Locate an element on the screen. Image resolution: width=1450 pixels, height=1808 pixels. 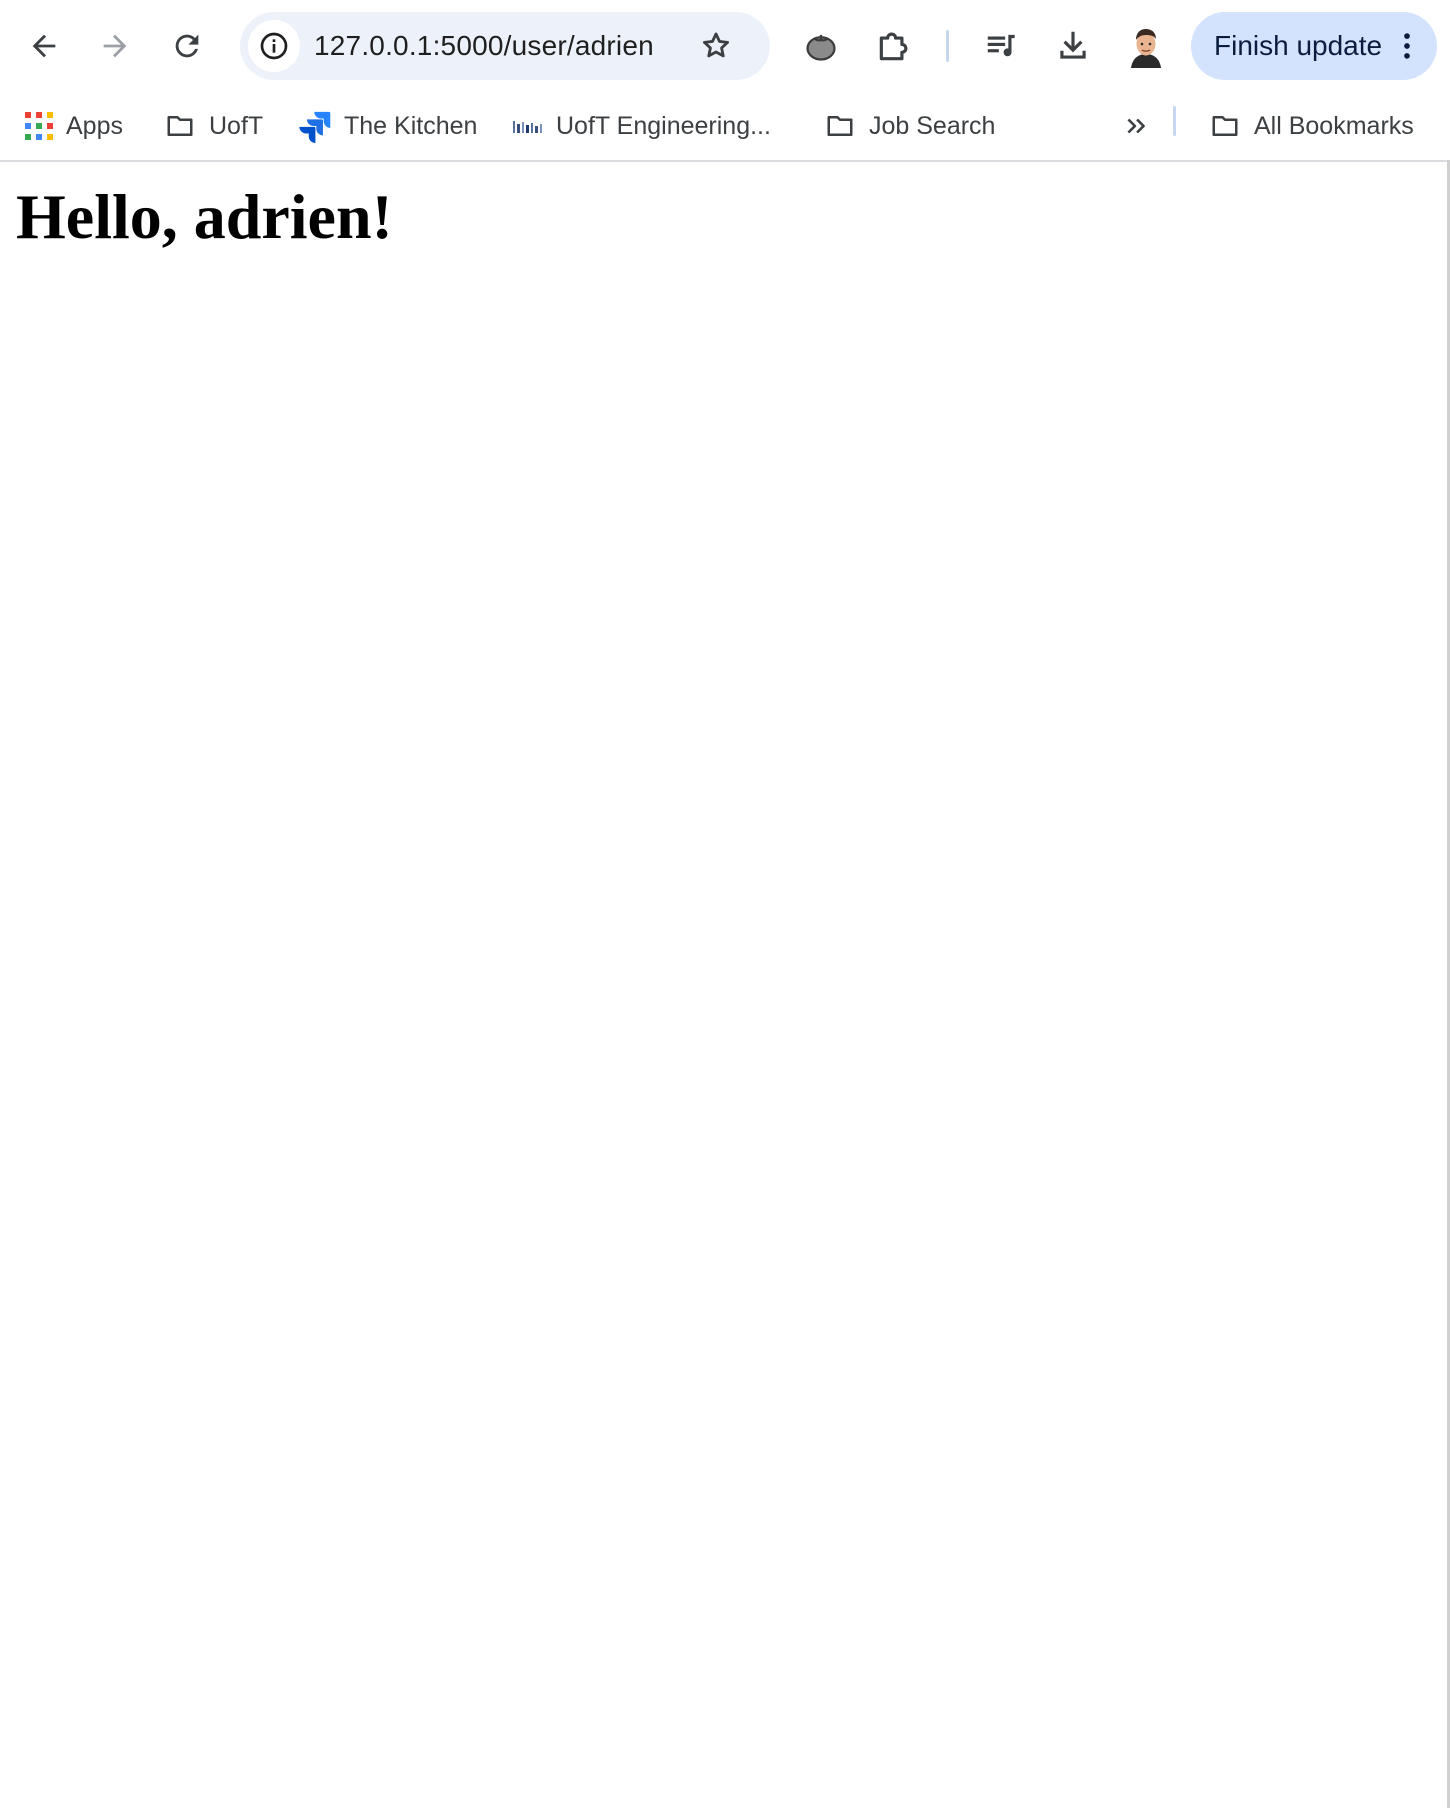
tomato-extension-button is located at coordinates (821, 46).